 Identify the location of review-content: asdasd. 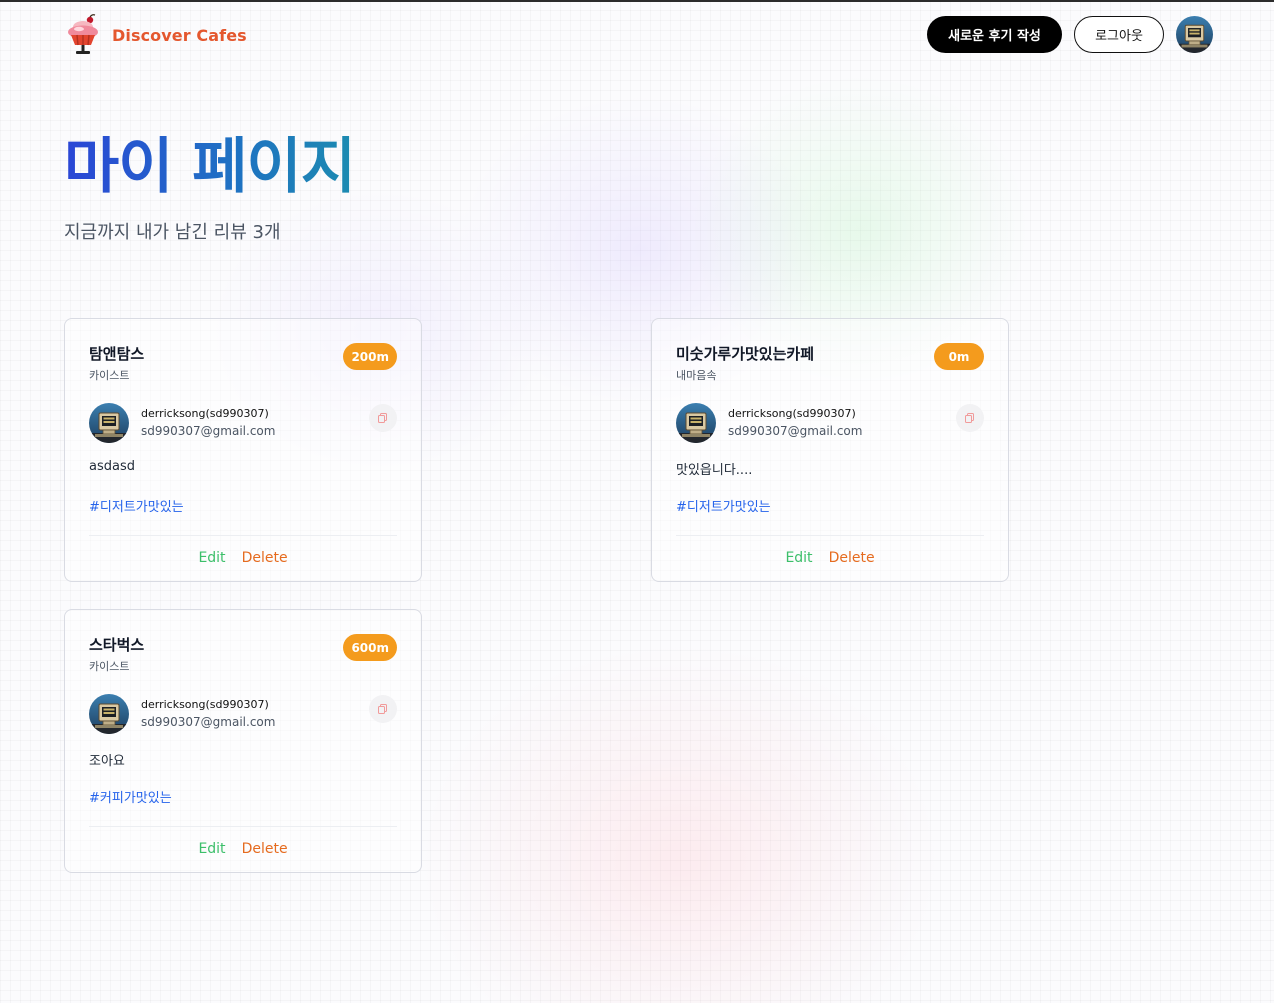
(112, 466).